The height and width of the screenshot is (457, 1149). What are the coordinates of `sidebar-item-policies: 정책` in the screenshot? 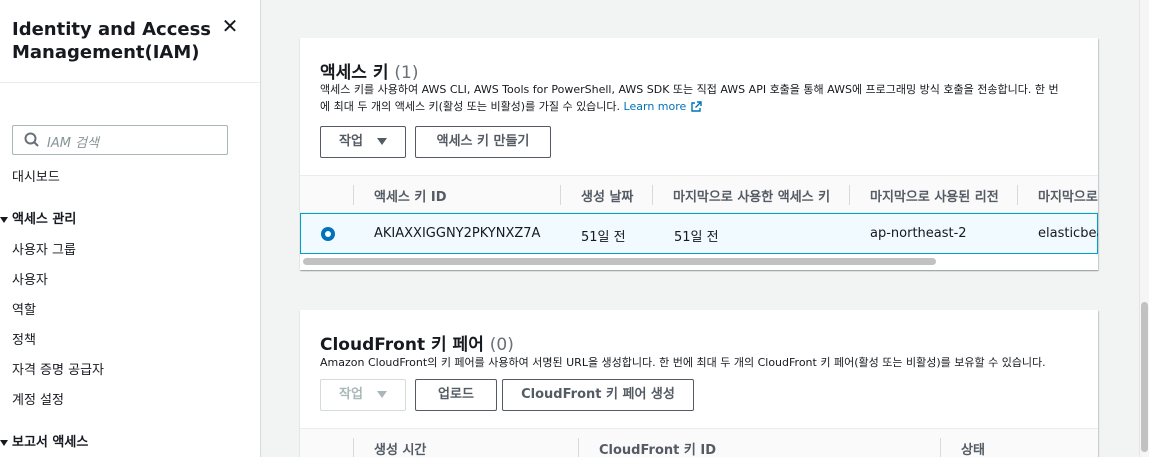 It's located at (24, 338).